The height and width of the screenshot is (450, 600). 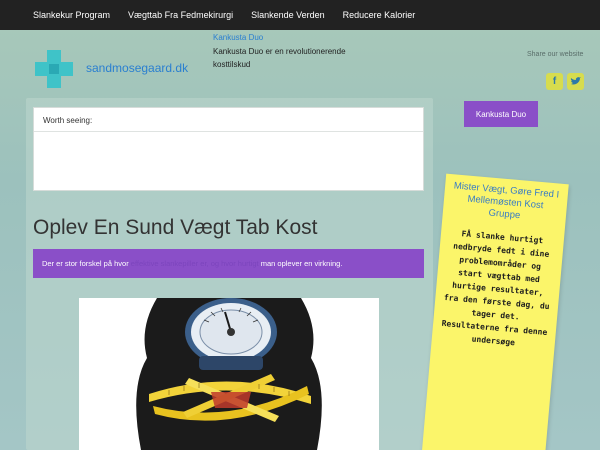 I want to click on share-label: Share our website, so click(x=555, y=54).